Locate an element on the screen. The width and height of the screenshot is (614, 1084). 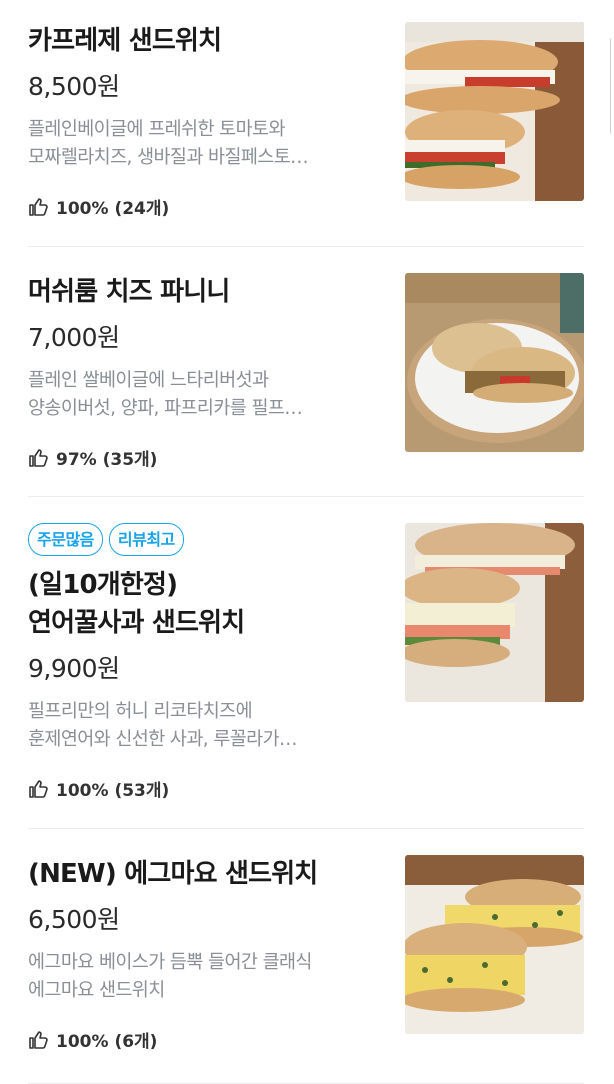
menu-item-name: (일10개한정) 연어꿀사과 샌드위치 is located at coordinates (136, 604).